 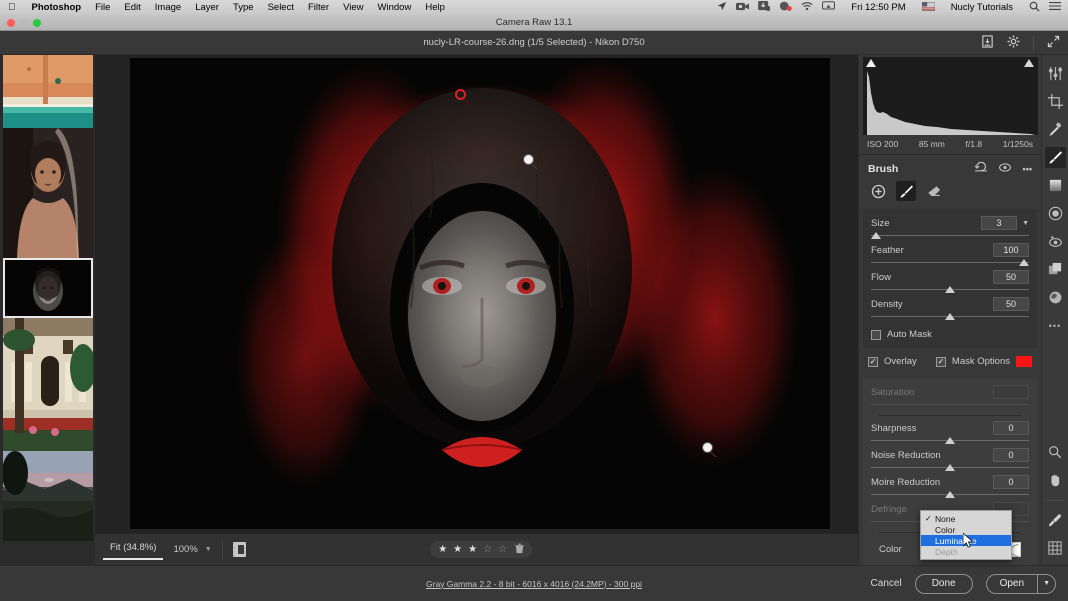 What do you see at coordinates (37, 23) in the screenshot?
I see `maximize-window-button` at bounding box center [37, 23].